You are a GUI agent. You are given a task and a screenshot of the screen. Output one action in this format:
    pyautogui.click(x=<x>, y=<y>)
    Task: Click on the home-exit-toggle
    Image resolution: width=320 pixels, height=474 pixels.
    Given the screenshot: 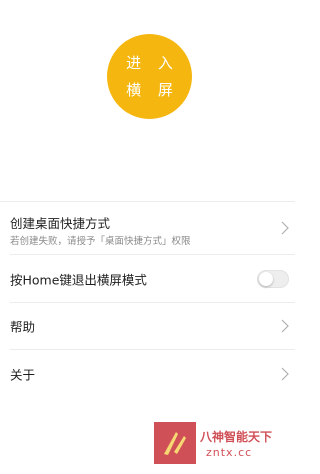 What is the action you would take?
    pyautogui.click(x=273, y=278)
    